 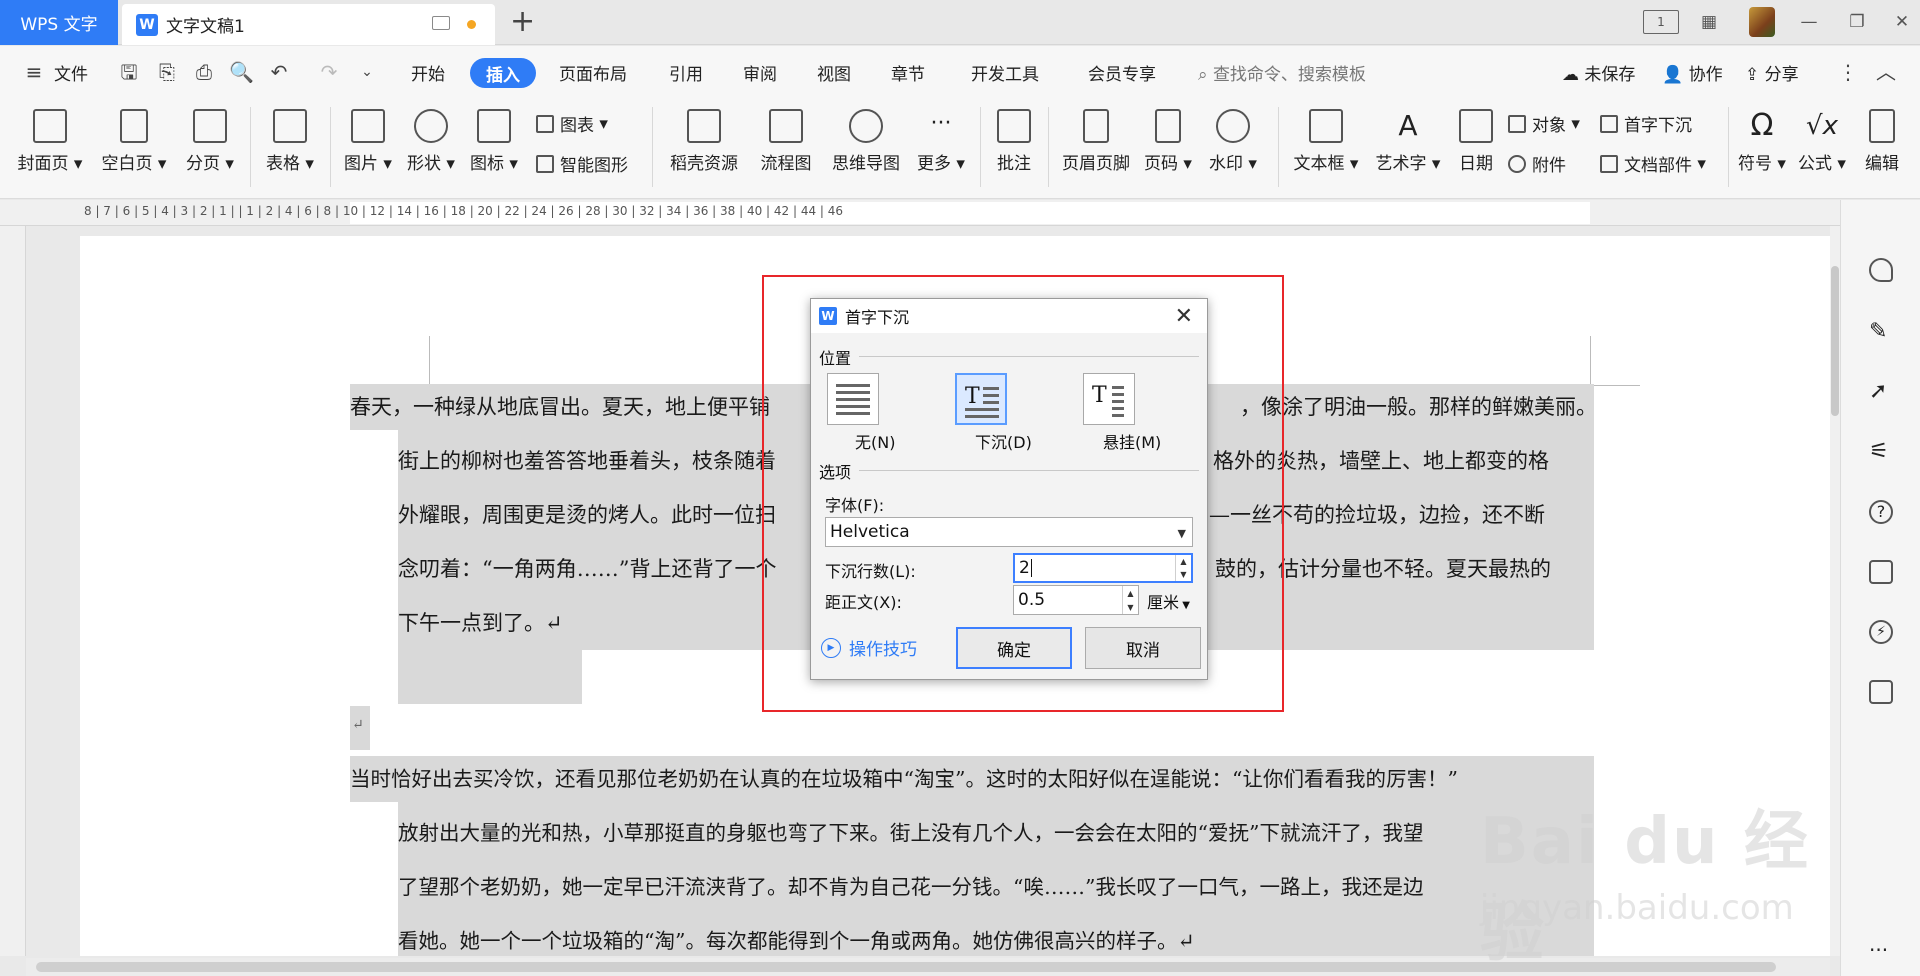 What do you see at coordinates (686, 72) in the screenshot?
I see `tab-references: 引用` at bounding box center [686, 72].